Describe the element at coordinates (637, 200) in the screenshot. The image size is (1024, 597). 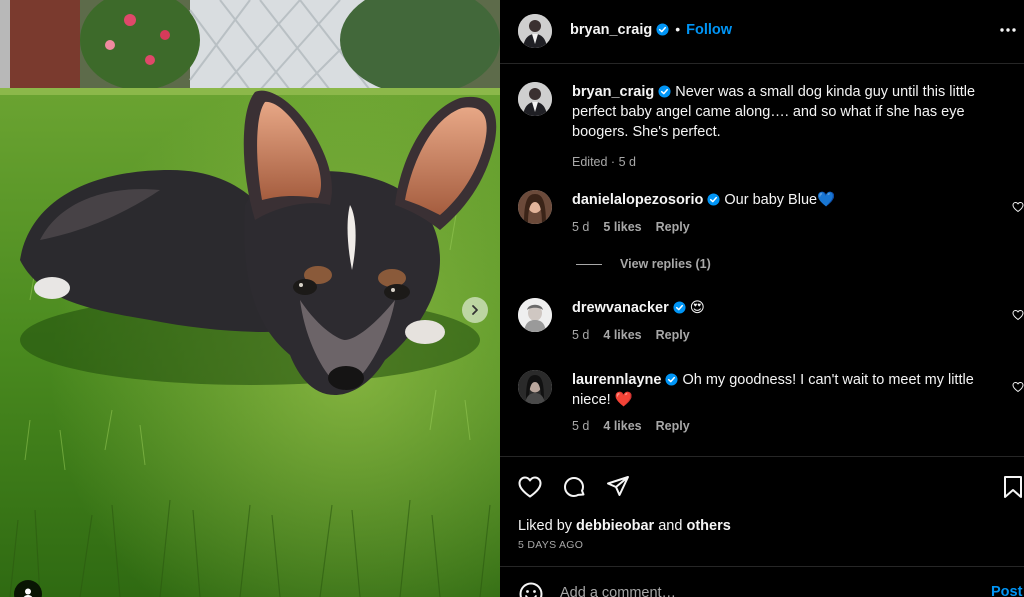
I see `comment-username: danielalopezosorio` at that location.